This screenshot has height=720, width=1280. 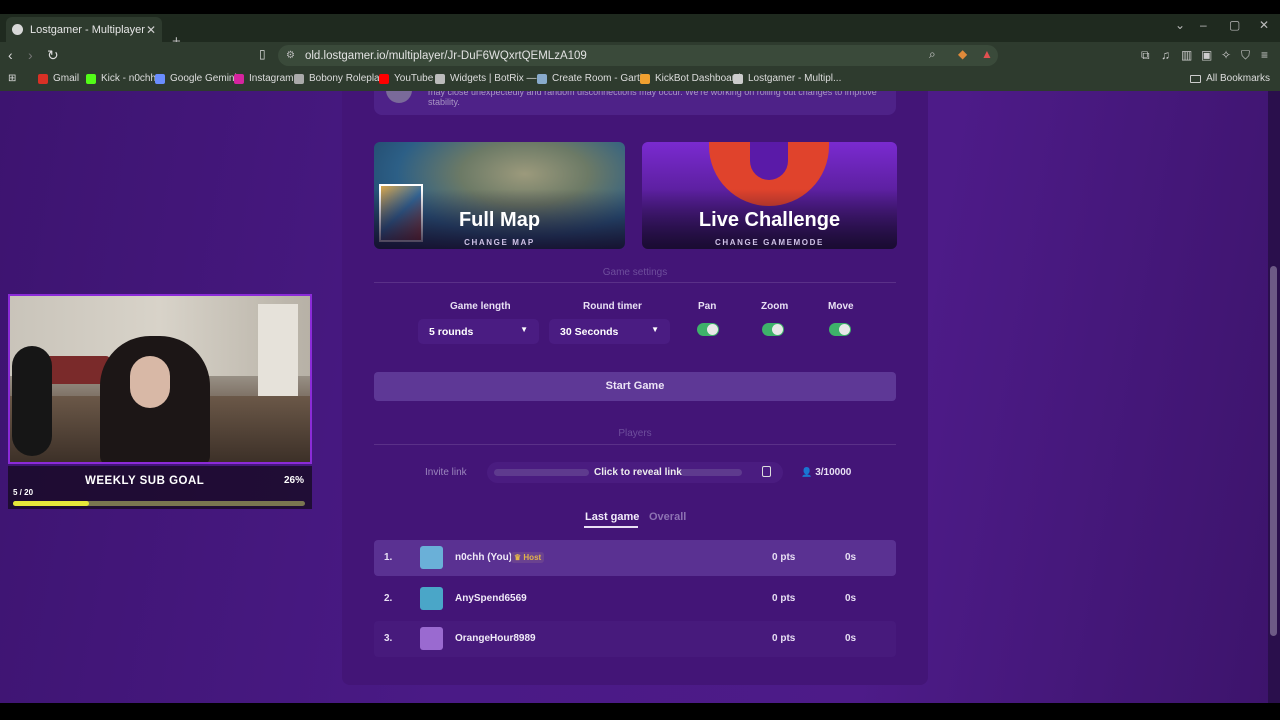 What do you see at coordinates (773, 329) in the screenshot?
I see `zoom-toggle` at bounding box center [773, 329].